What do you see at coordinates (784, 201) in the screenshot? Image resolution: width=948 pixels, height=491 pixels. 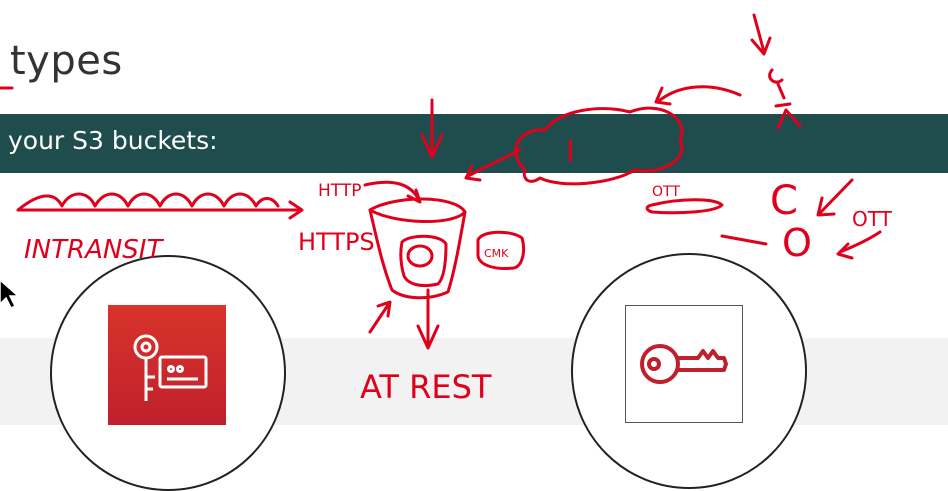 I see `letter-c-label: C` at bounding box center [784, 201].